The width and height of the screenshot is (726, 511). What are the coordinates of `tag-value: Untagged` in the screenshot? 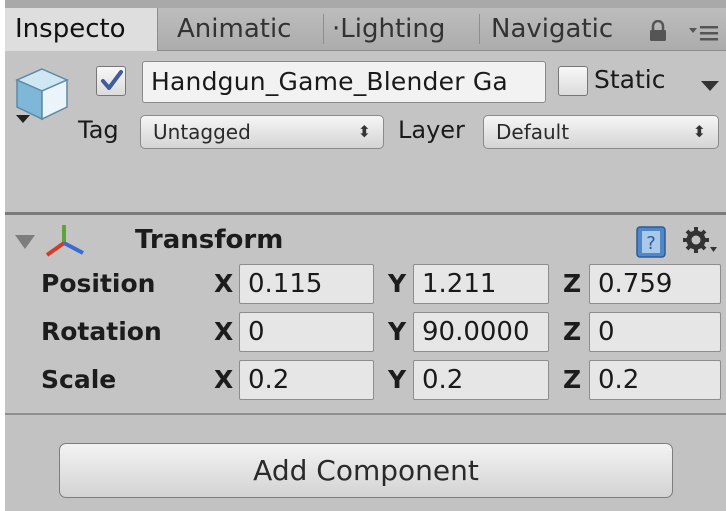 It's located at (202, 132).